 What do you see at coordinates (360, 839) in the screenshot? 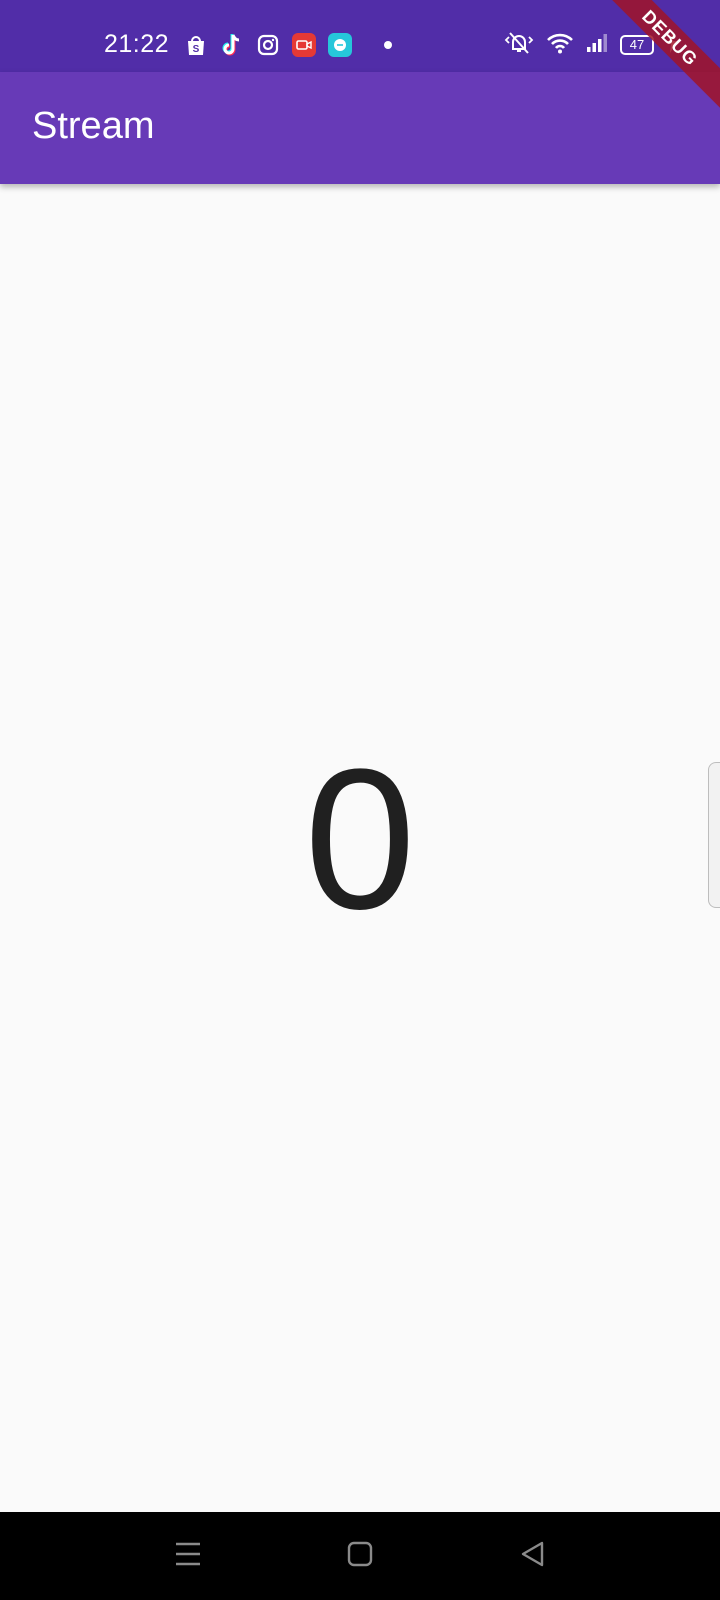
I see `counter-value: 0` at bounding box center [360, 839].